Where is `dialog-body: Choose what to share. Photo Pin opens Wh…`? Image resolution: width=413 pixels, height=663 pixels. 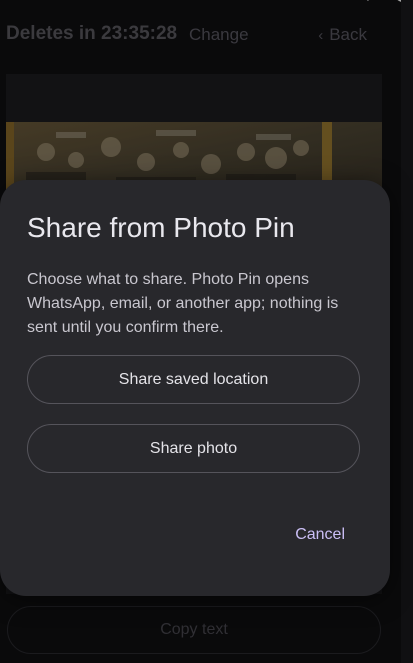 dialog-body: Choose what to share. Photo Pin opens Wh… is located at coordinates (183, 303).